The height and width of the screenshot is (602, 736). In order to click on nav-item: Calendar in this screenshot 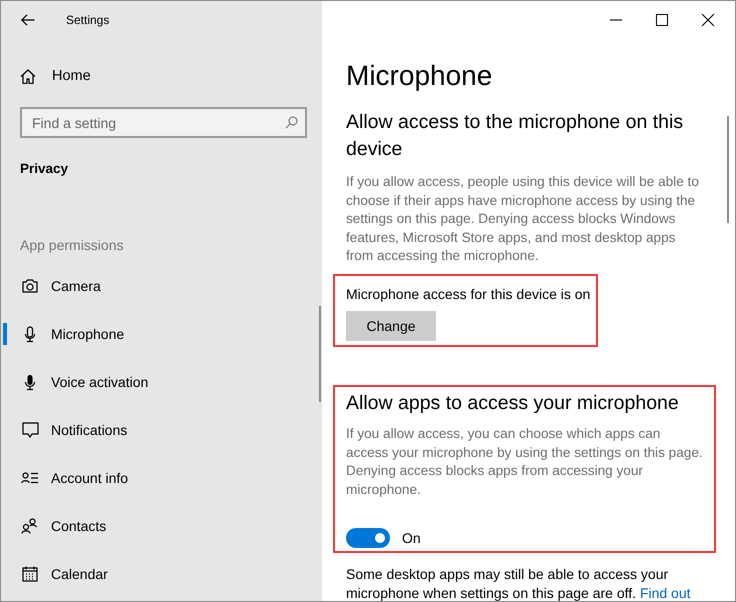, I will do `click(151, 574)`.